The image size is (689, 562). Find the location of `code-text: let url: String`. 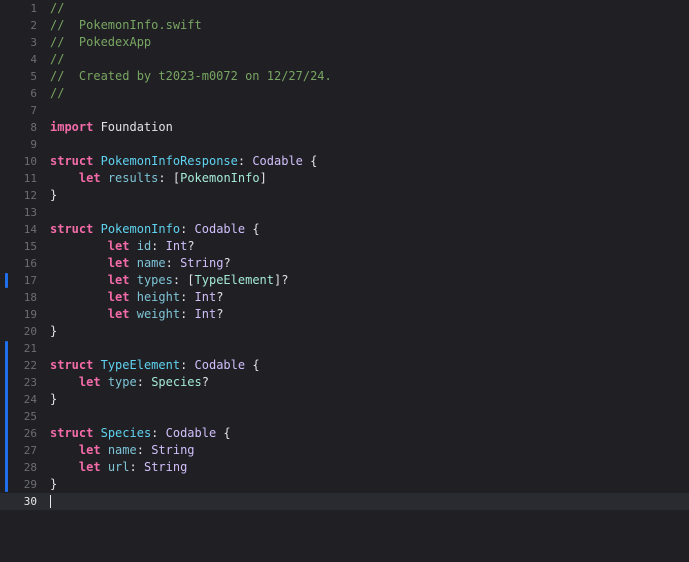

code-text: let url: String is located at coordinates (118, 467).